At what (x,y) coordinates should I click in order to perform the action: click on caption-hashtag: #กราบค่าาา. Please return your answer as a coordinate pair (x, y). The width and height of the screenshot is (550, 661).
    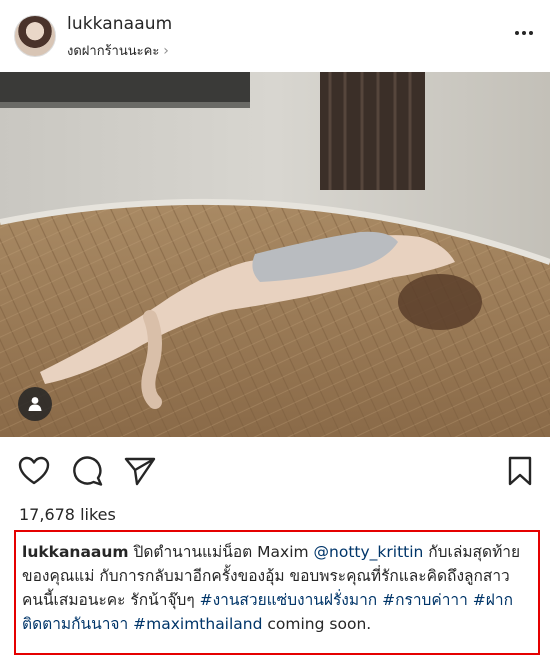
    Looking at the image, I should click on (425, 600).